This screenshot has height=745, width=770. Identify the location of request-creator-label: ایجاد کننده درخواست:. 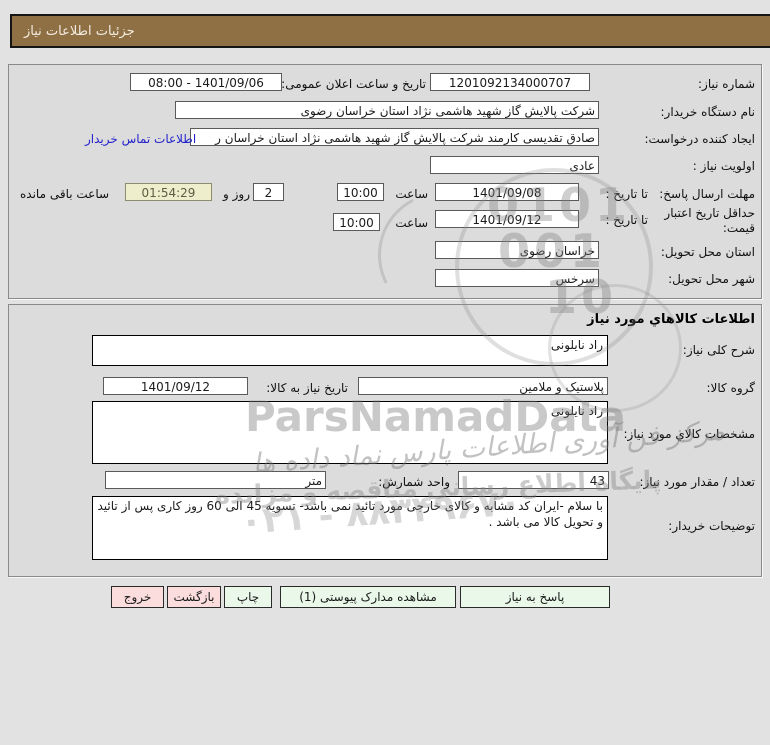
(699, 139).